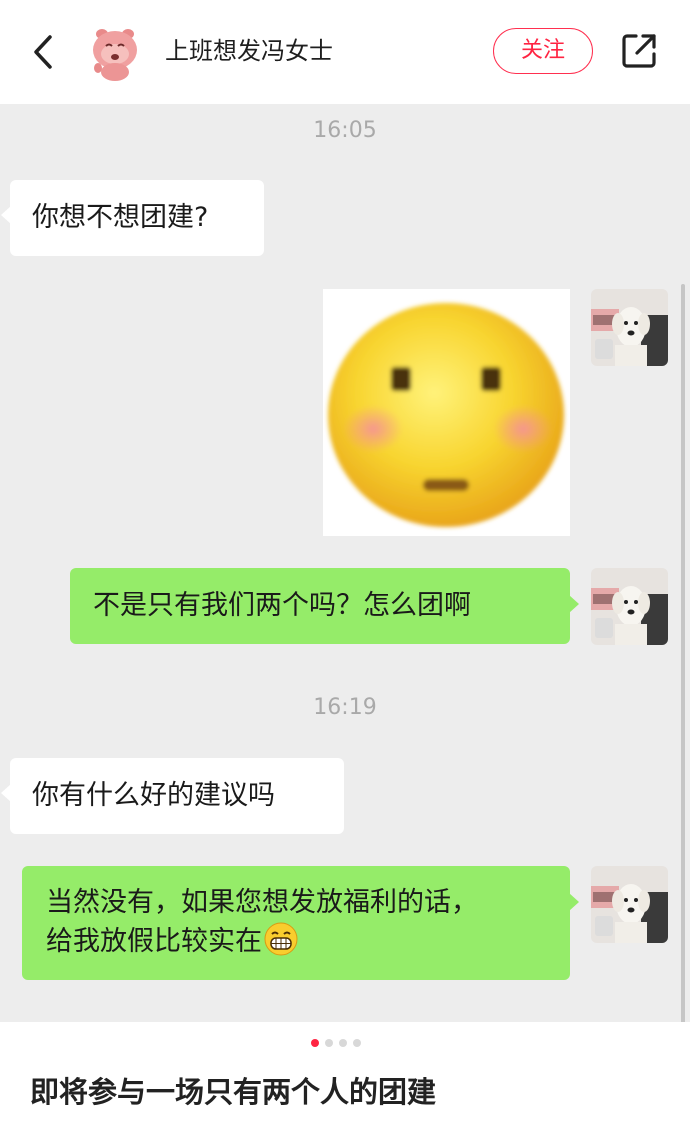 This screenshot has height=1123, width=690. I want to click on sticker-message, so click(446, 412).